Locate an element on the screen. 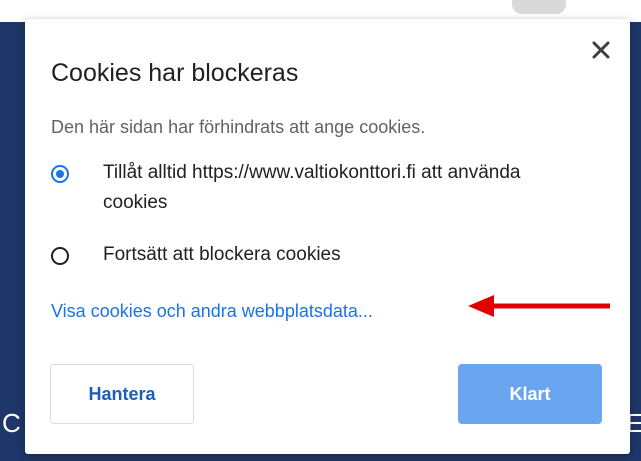 This screenshot has height=461, width=641. radio-selected-icon is located at coordinates (60, 174).